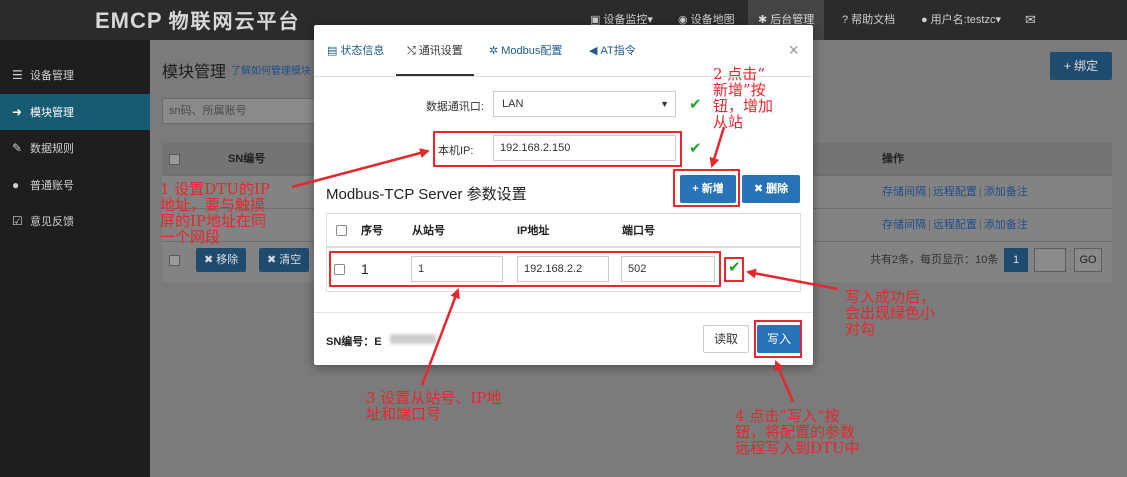 The width and height of the screenshot is (1127, 477). Describe the element at coordinates (52, 186) in the screenshot. I see `sidebar-item-label: 普通账号` at that location.